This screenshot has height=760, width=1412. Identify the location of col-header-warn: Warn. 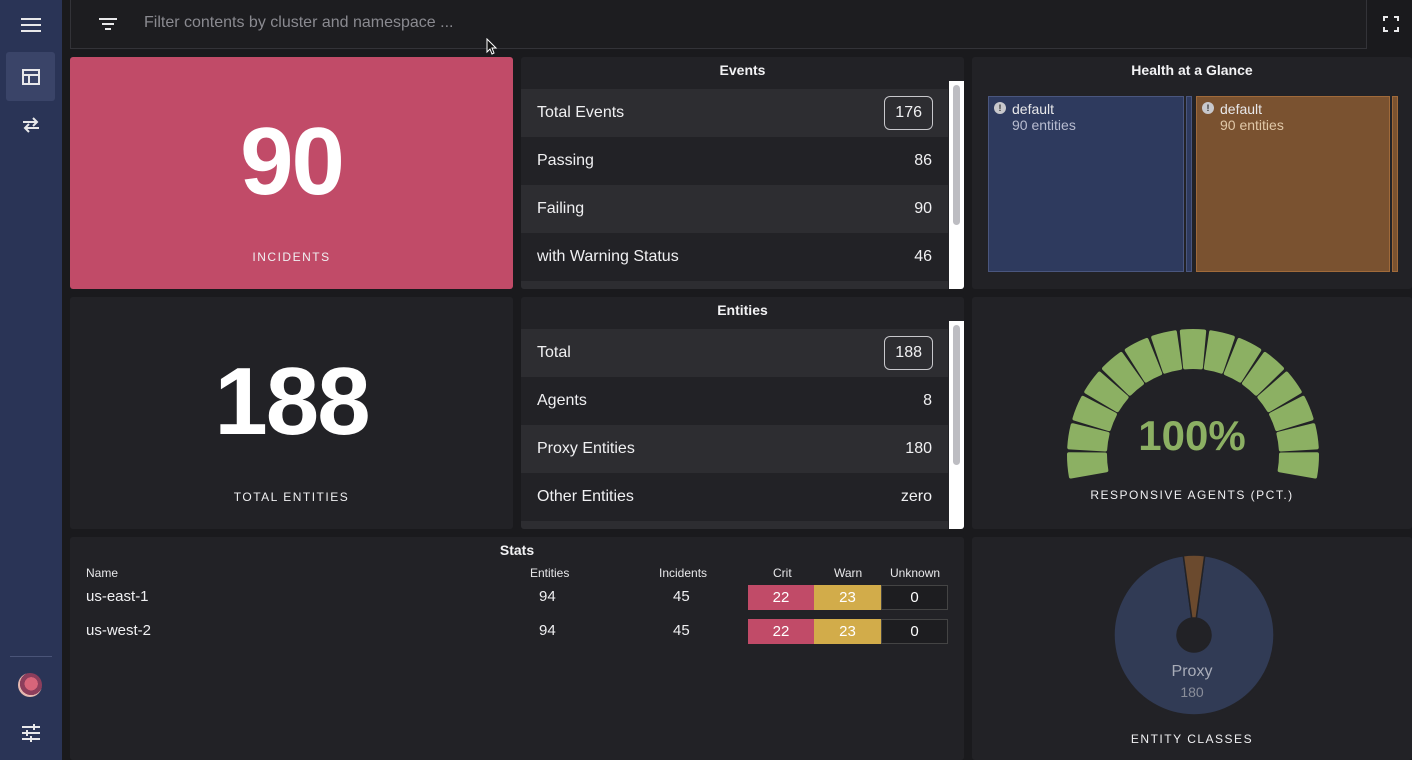
(848, 573).